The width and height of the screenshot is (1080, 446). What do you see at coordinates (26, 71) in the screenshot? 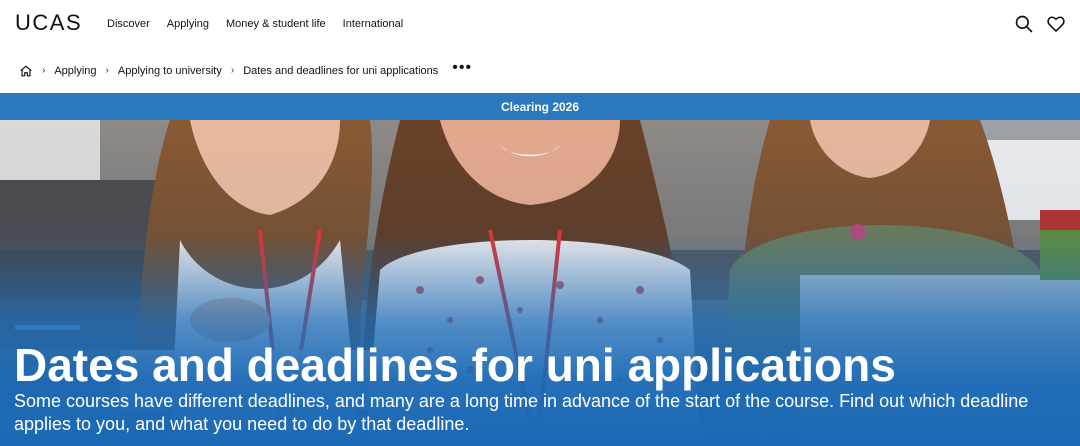
I see `home-icon` at bounding box center [26, 71].